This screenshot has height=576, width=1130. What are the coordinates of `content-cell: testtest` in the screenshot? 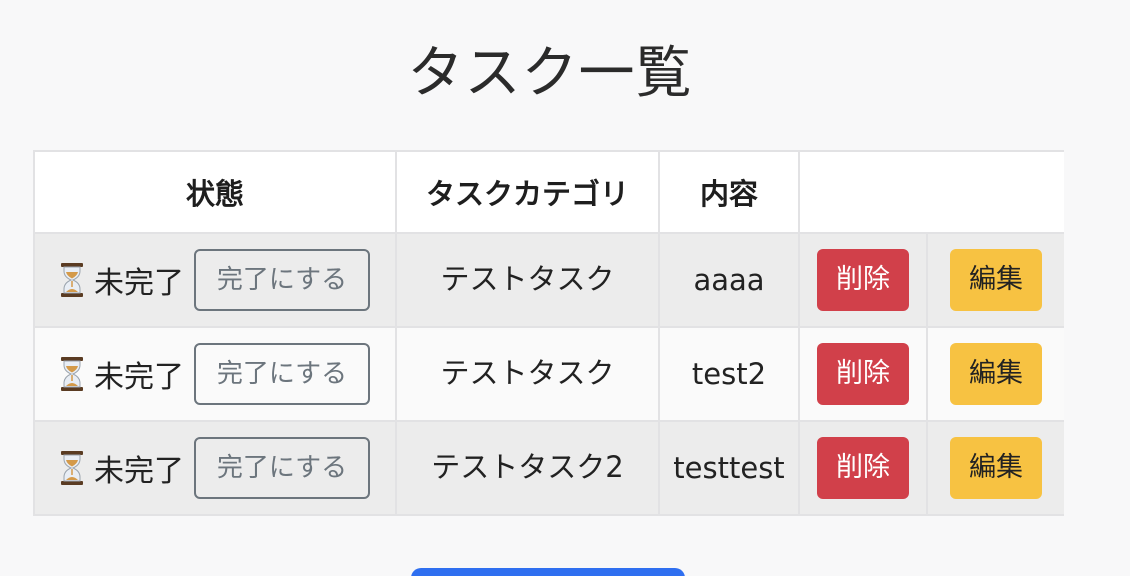 It's located at (729, 468).